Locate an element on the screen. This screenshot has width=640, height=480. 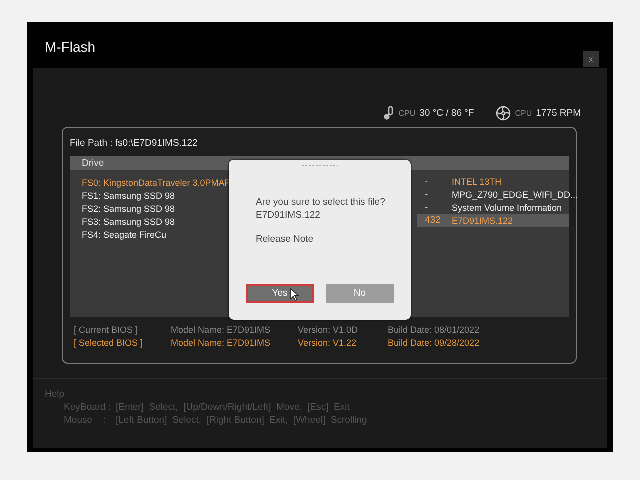
dialog-message: Are you sure to select this file? is located at coordinates (321, 203).